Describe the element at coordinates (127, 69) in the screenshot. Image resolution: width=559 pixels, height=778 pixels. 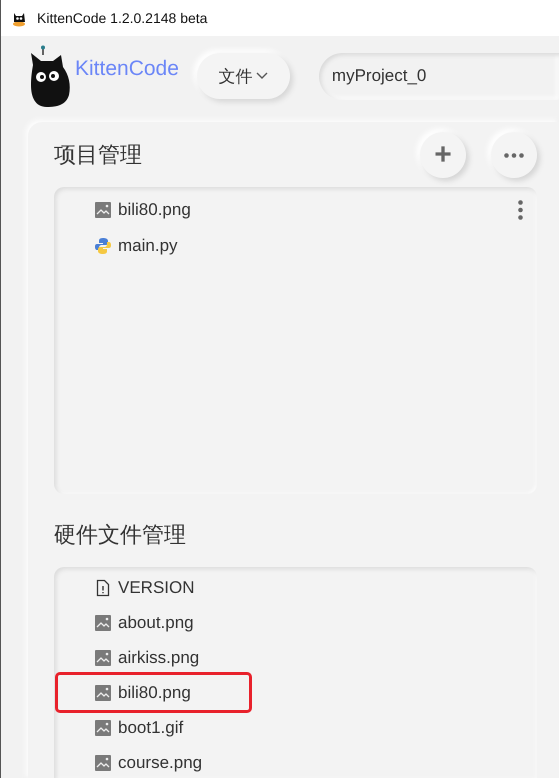
I see `app-logo-text: KittenCode` at that location.